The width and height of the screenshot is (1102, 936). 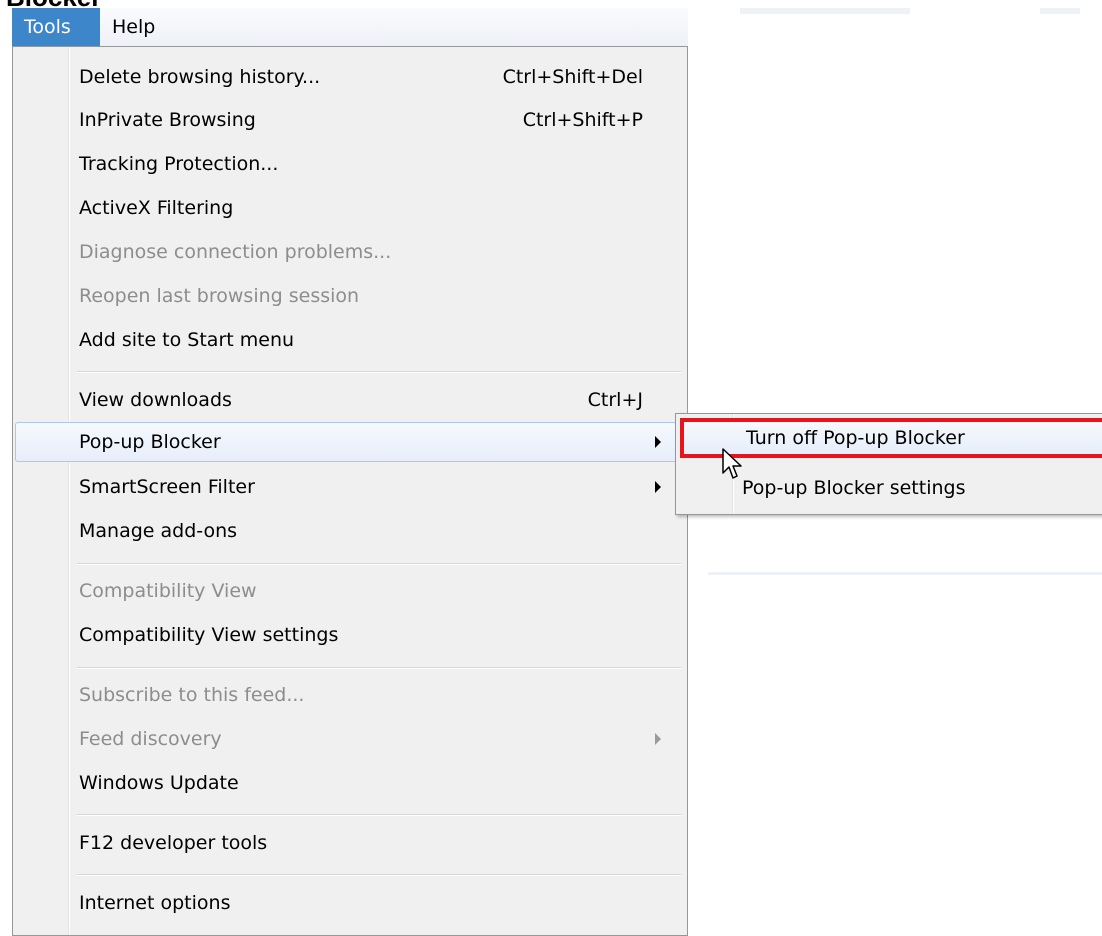 What do you see at coordinates (732, 463) in the screenshot?
I see `mouse-cursor-icon` at bounding box center [732, 463].